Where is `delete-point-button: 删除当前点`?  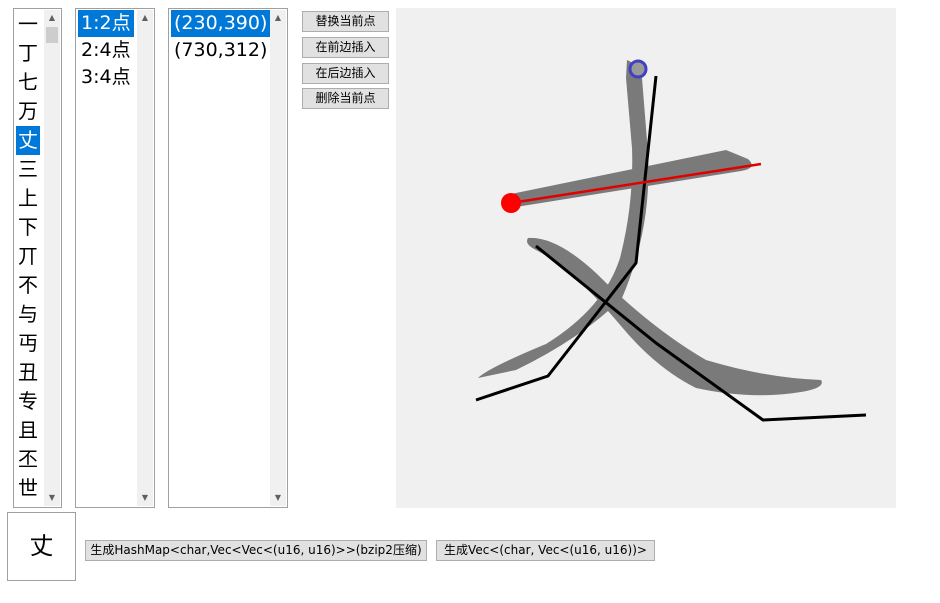
delete-point-button: 删除当前点 is located at coordinates (345, 98).